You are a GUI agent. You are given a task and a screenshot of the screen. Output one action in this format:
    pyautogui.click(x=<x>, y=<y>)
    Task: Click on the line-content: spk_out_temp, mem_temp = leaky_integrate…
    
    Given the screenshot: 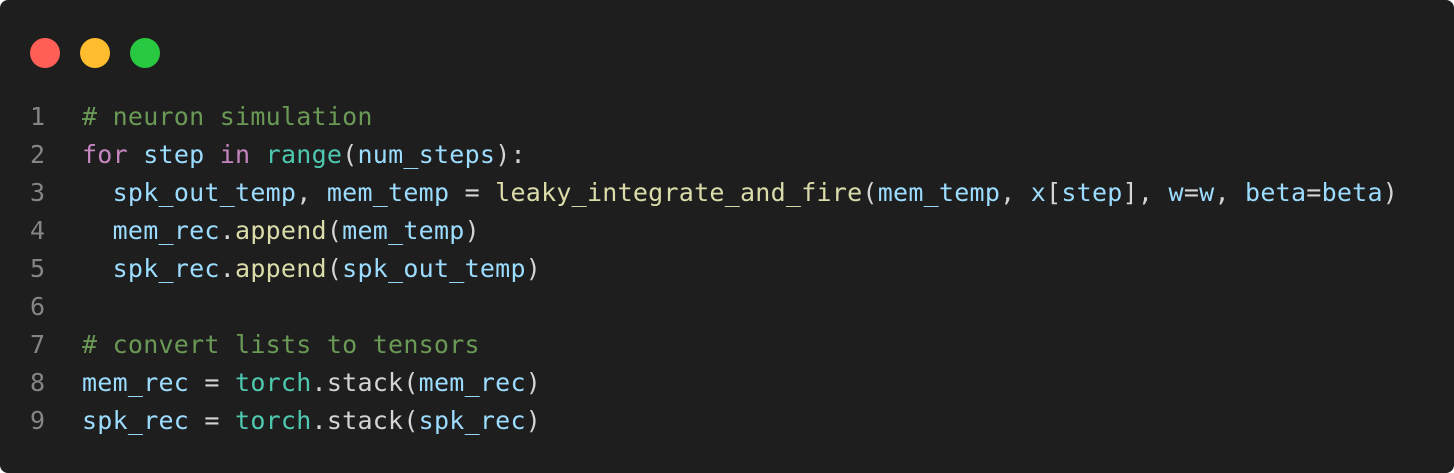 What is the action you would take?
    pyautogui.click(x=740, y=193)
    